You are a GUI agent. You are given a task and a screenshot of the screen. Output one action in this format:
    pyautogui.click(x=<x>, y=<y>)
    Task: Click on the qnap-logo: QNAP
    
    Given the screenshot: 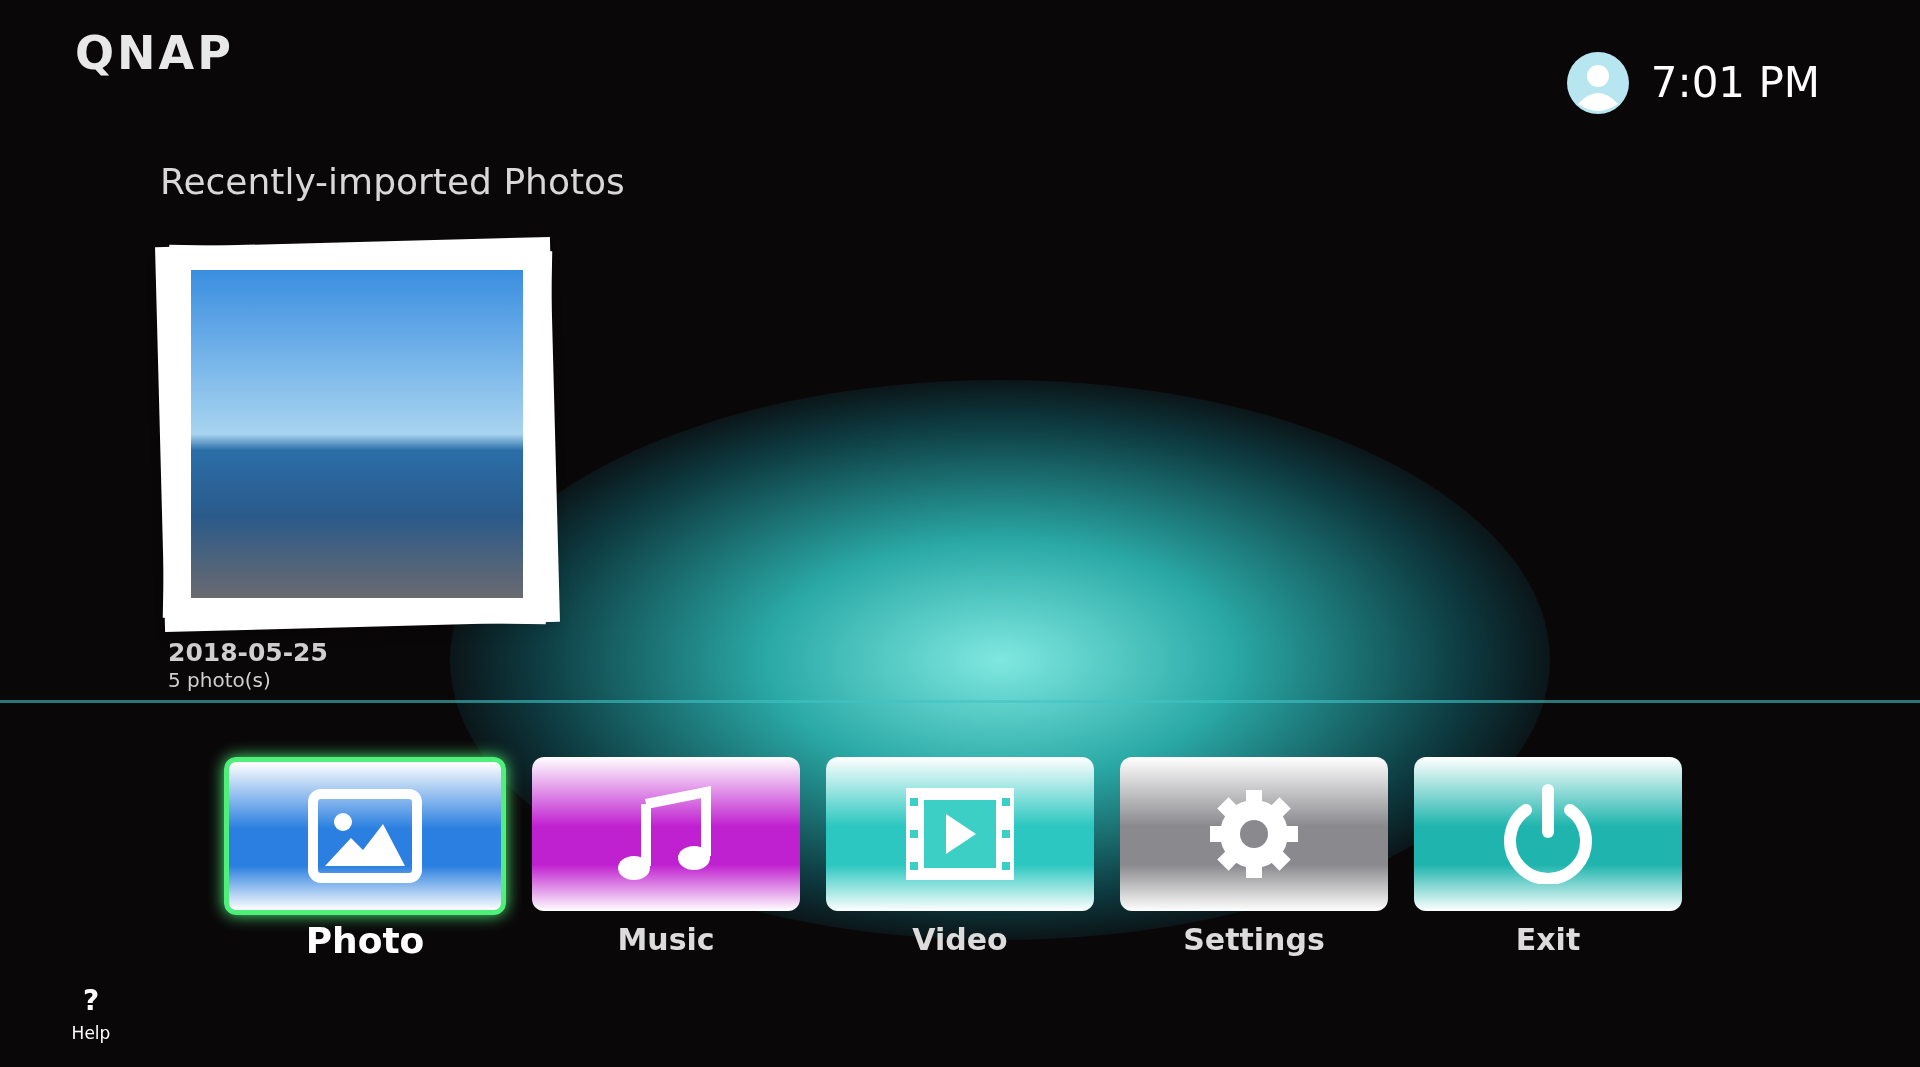 What is the action you would take?
    pyautogui.click(x=154, y=53)
    